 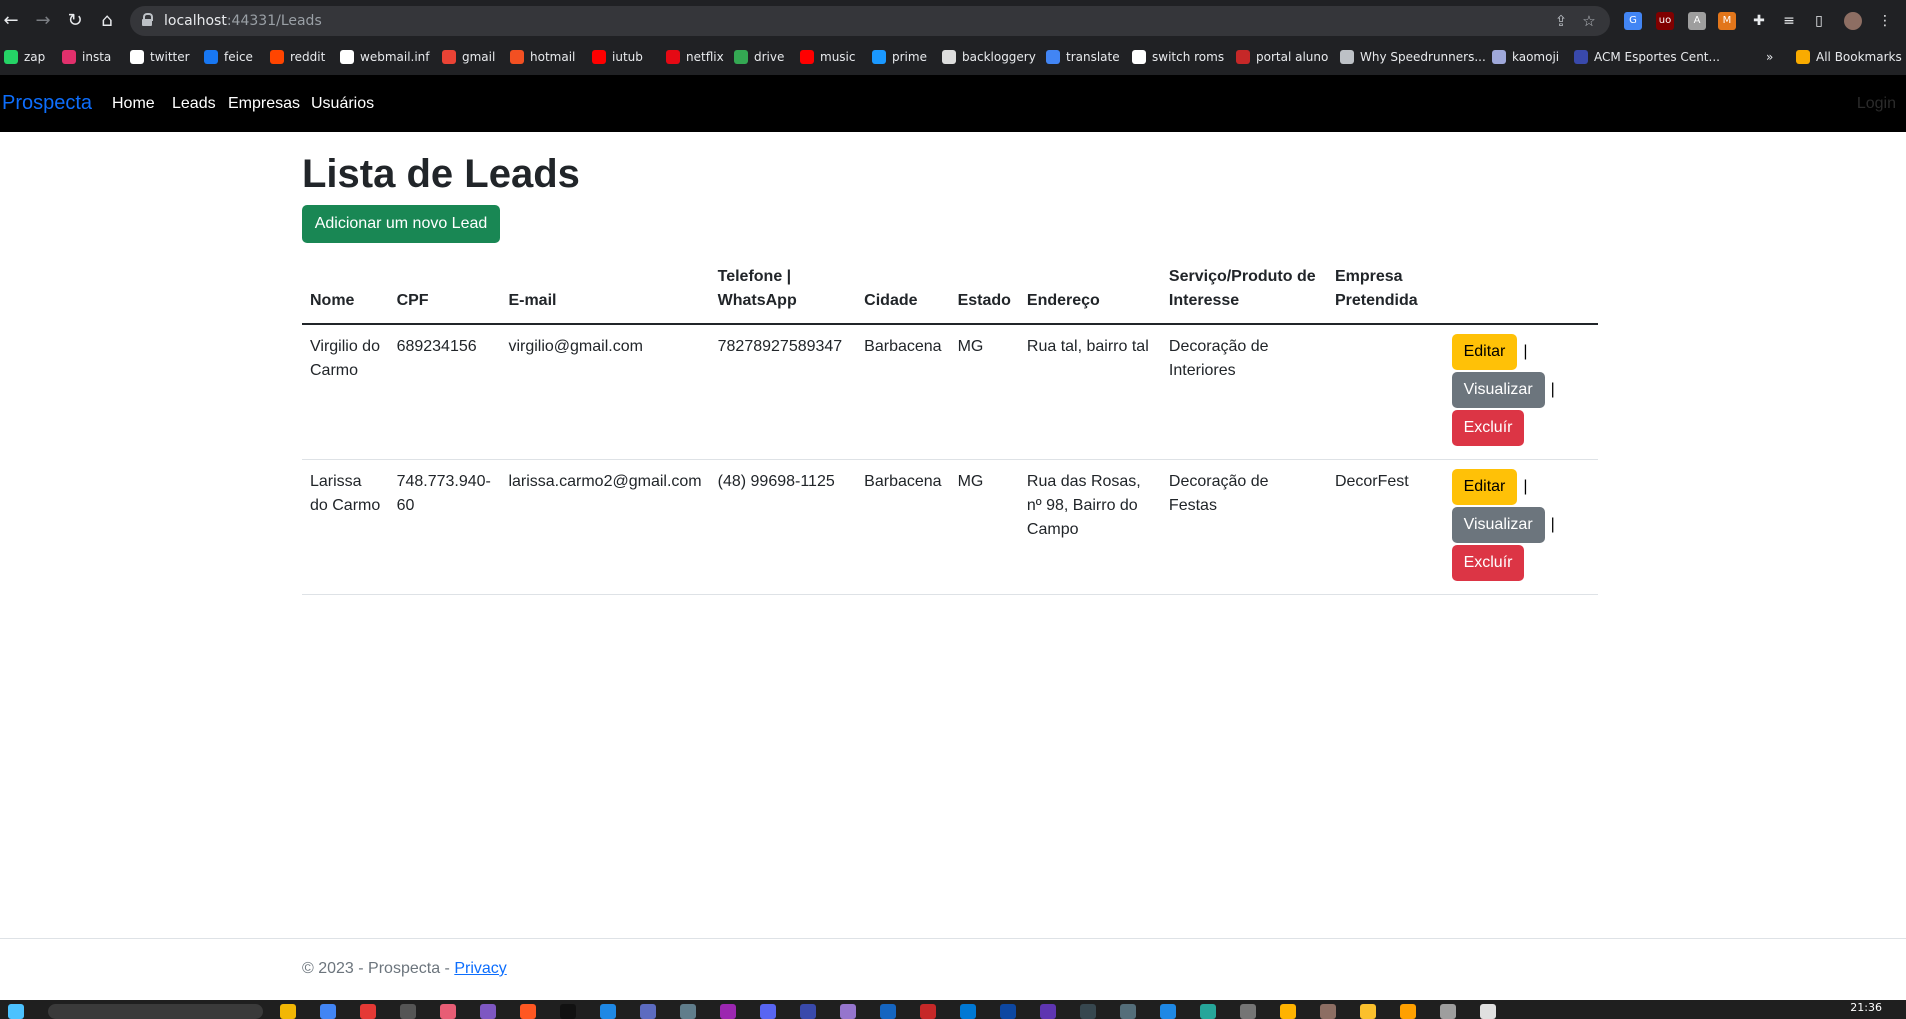 What do you see at coordinates (1727, 21) in the screenshot?
I see `metamask-extension-icon: M` at bounding box center [1727, 21].